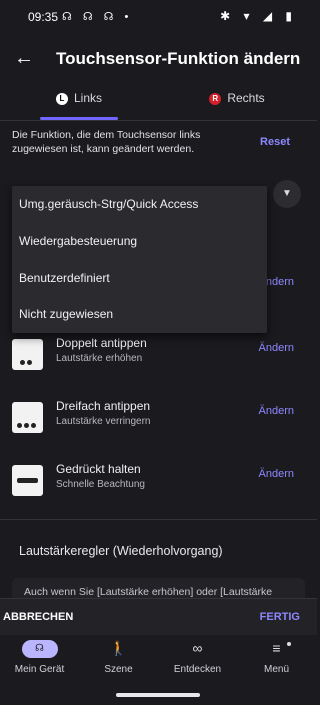  Describe the element at coordinates (276, 348) in the screenshot. I see `change-button-double-tap: Ändern` at that location.